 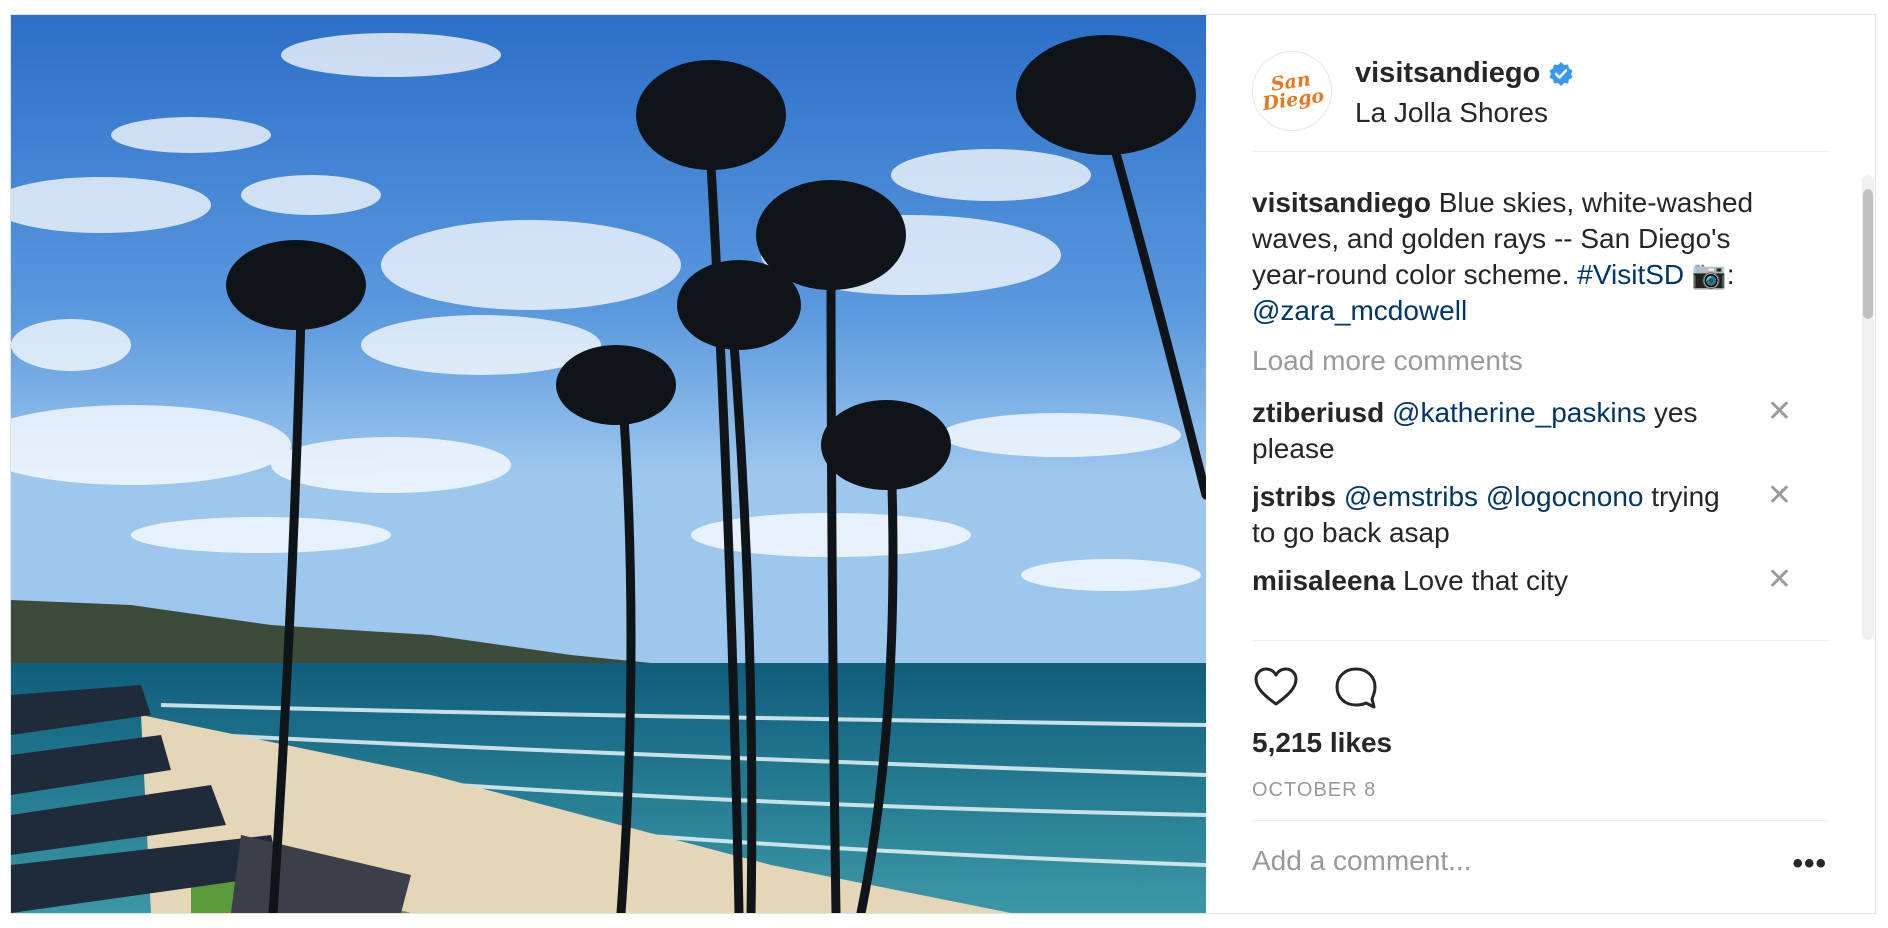 I want to click on avatar-logo: San Diego, so click(x=1293, y=92).